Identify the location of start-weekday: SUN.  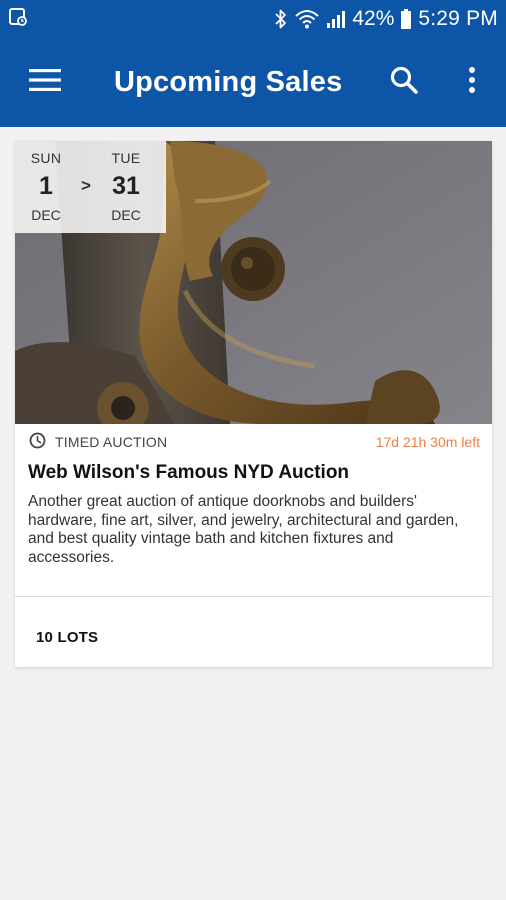
(46, 158).